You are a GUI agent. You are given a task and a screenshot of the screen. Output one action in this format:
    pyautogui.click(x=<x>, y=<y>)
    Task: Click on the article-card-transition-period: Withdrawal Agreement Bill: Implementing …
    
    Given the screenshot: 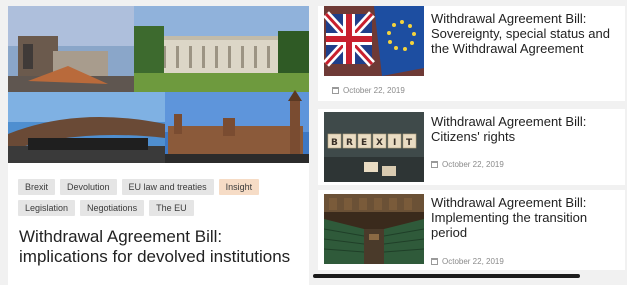 What is the action you would take?
    pyautogui.click(x=471, y=230)
    